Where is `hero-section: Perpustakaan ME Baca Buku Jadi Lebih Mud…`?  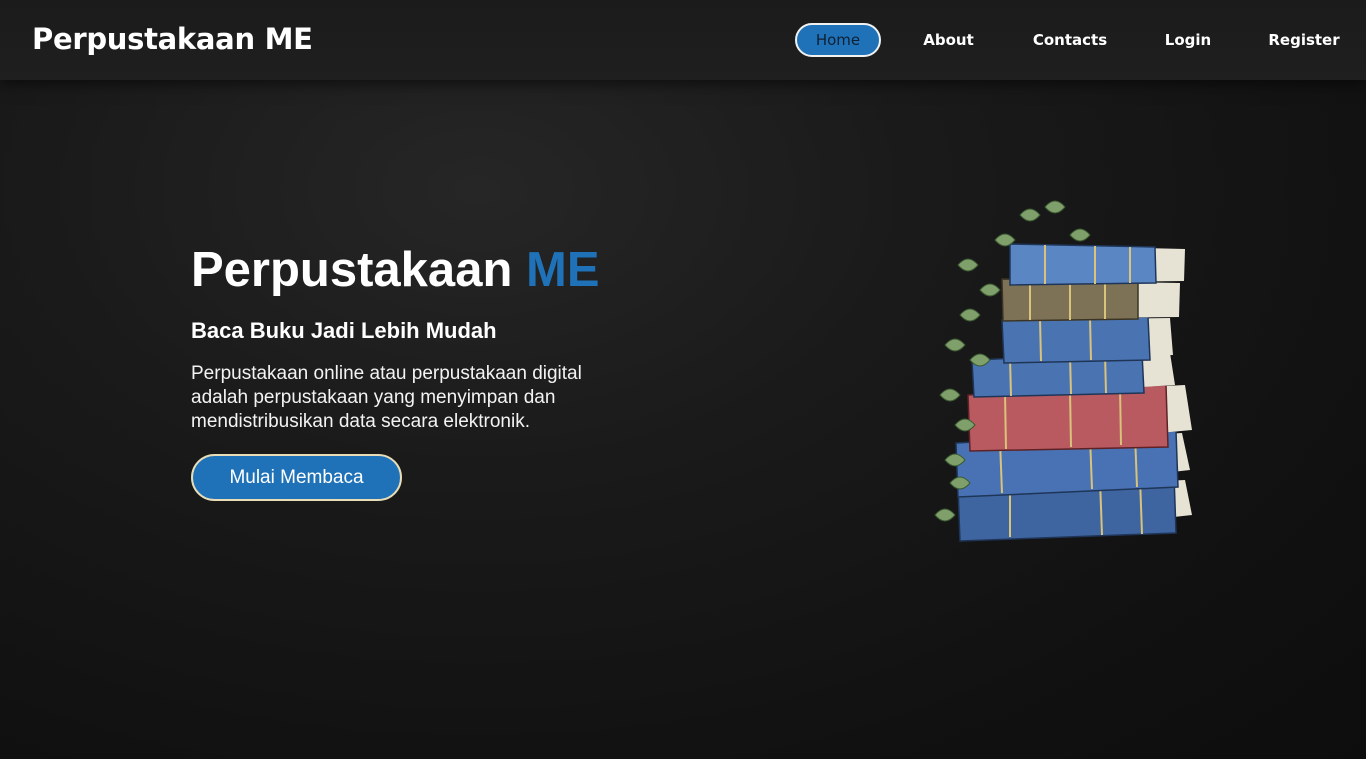
hero-section: Perpustakaan ME Baca Buku Jadi Lebih Mud… is located at coordinates (411, 370).